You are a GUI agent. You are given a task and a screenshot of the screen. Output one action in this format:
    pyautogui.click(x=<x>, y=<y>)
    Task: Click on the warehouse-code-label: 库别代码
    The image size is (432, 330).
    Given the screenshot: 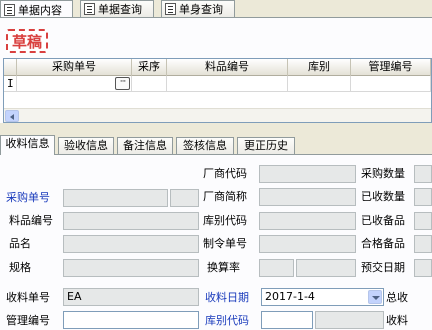 What is the action you would take?
    pyautogui.click(x=225, y=220)
    